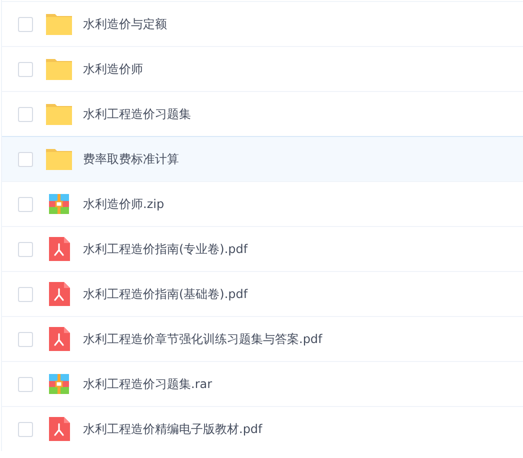  Describe the element at coordinates (147, 384) in the screenshot. I see `file-name: 水利工程造价习题集.rar` at that location.